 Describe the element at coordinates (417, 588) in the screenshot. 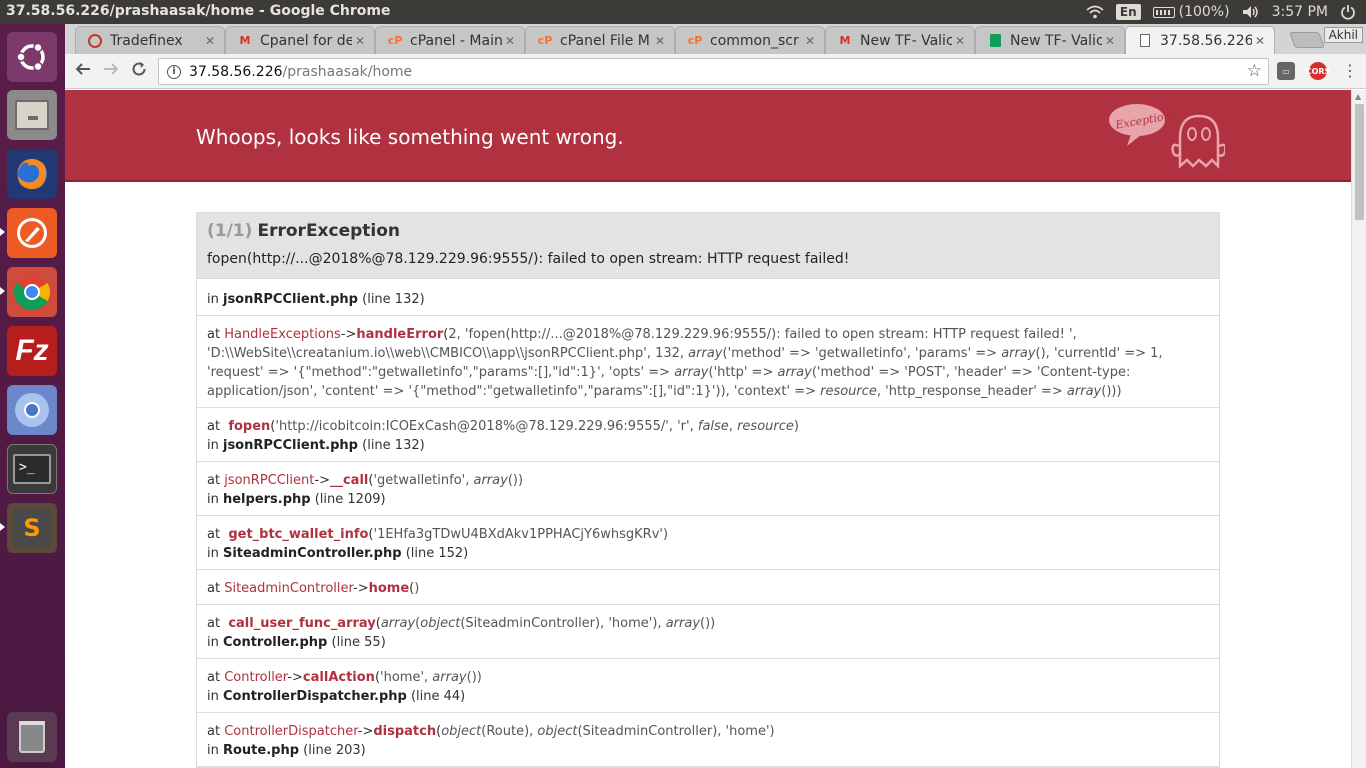

I see `frame-args: )` at that location.